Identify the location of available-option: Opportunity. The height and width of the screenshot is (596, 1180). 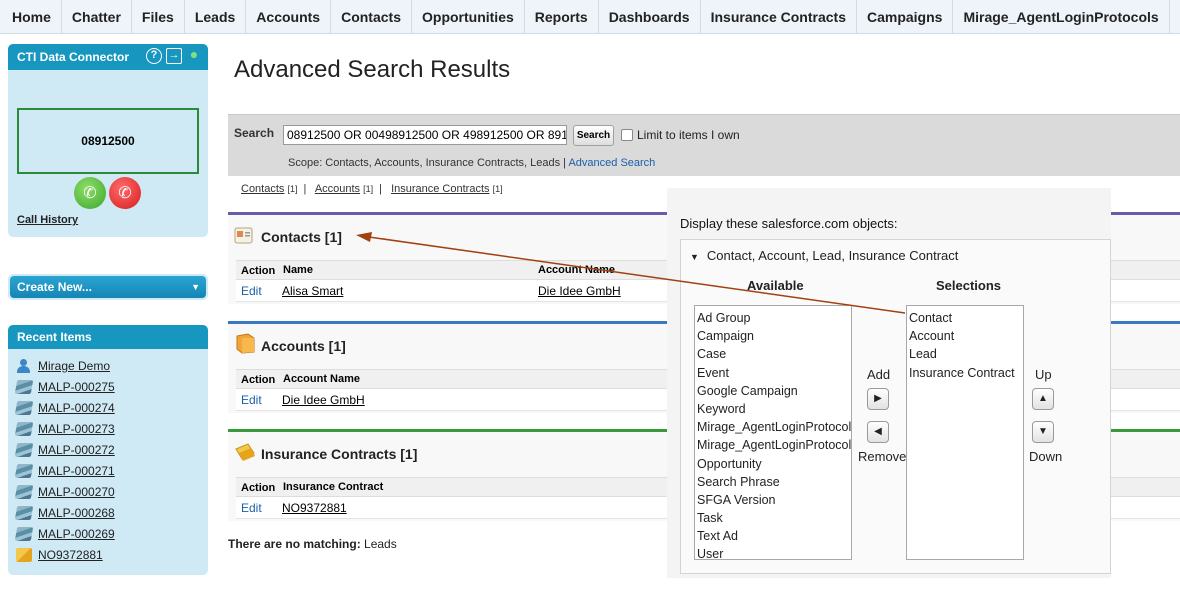
(773, 464).